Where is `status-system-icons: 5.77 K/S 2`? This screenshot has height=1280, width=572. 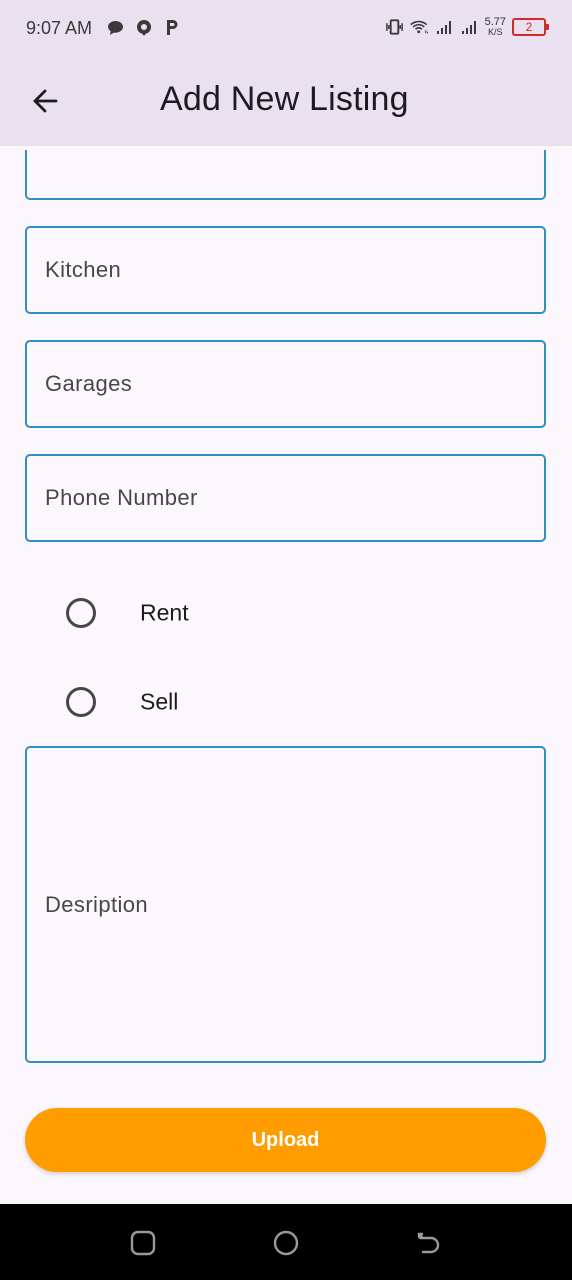 status-system-icons: 5.77 K/S 2 is located at coordinates (467, 27).